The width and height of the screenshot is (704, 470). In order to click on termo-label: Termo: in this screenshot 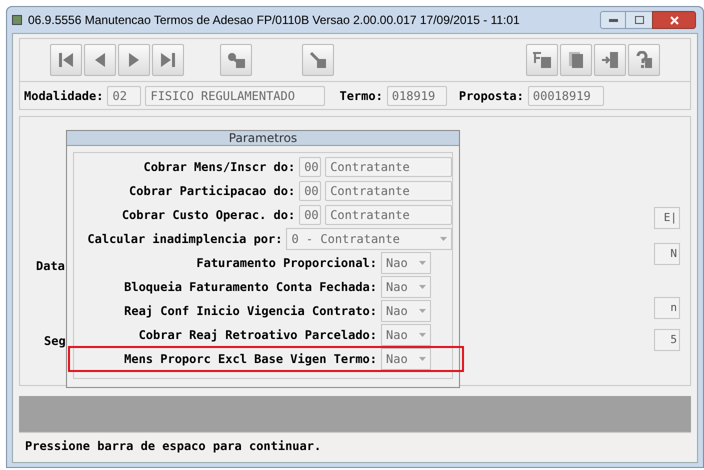, I will do `click(361, 96)`.